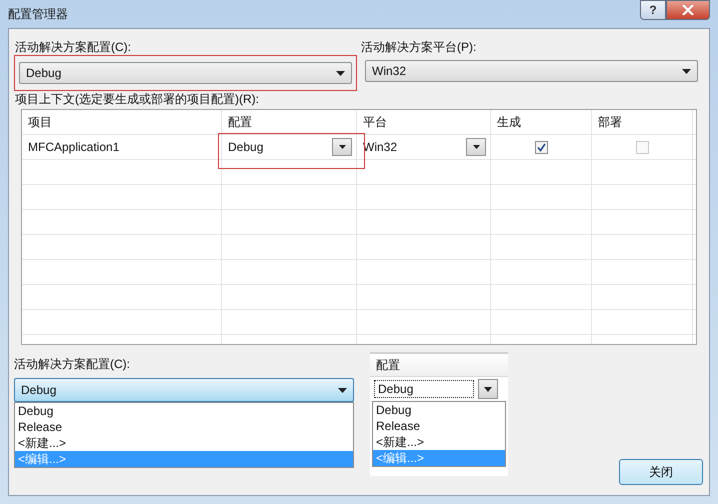 This screenshot has width=718, height=504. I want to click on column-header: 平台, so click(424, 122).